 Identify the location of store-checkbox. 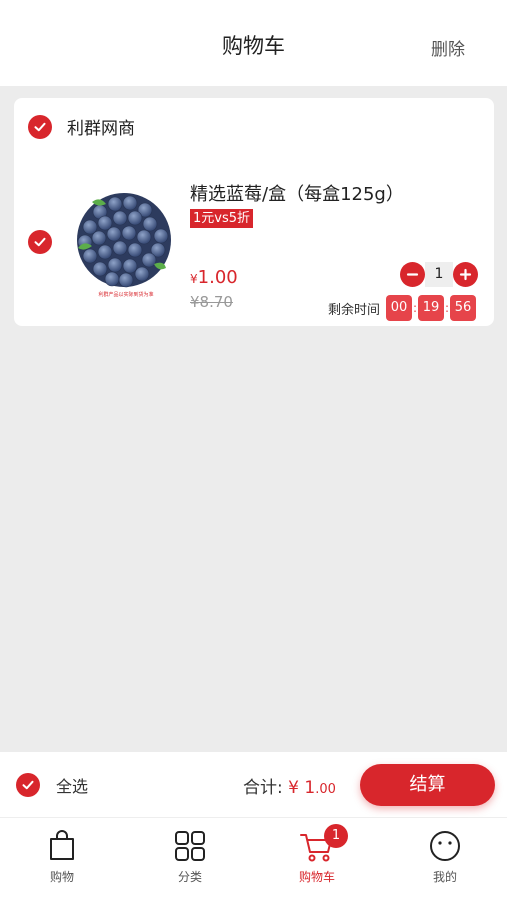
(40, 126).